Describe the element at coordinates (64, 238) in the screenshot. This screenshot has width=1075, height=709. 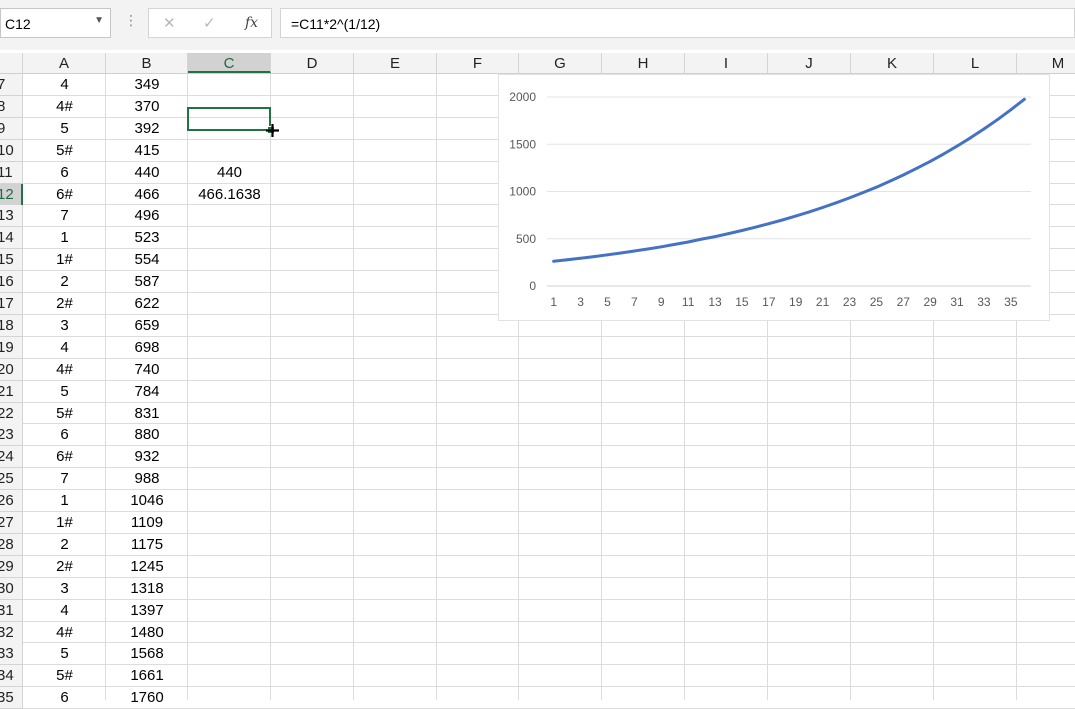
I see `cell-a14: 1` at that location.